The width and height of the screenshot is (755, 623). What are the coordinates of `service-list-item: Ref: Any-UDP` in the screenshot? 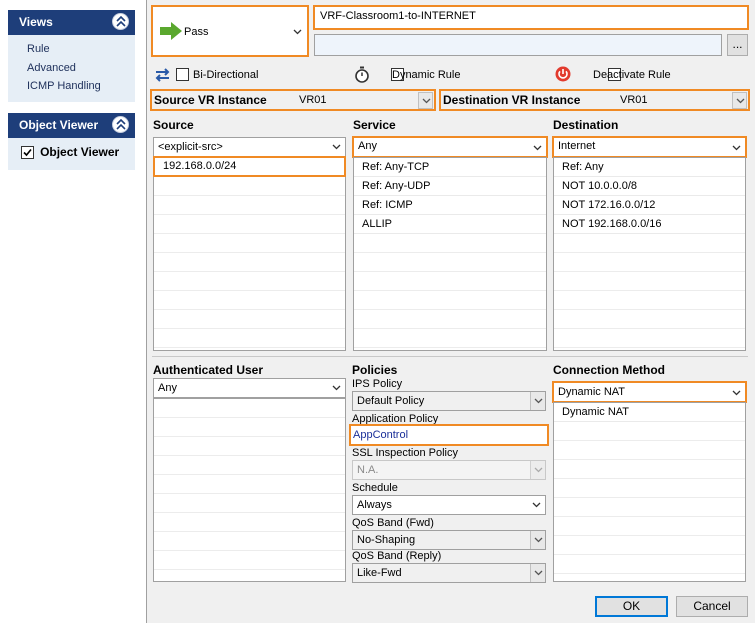 It's located at (450, 186).